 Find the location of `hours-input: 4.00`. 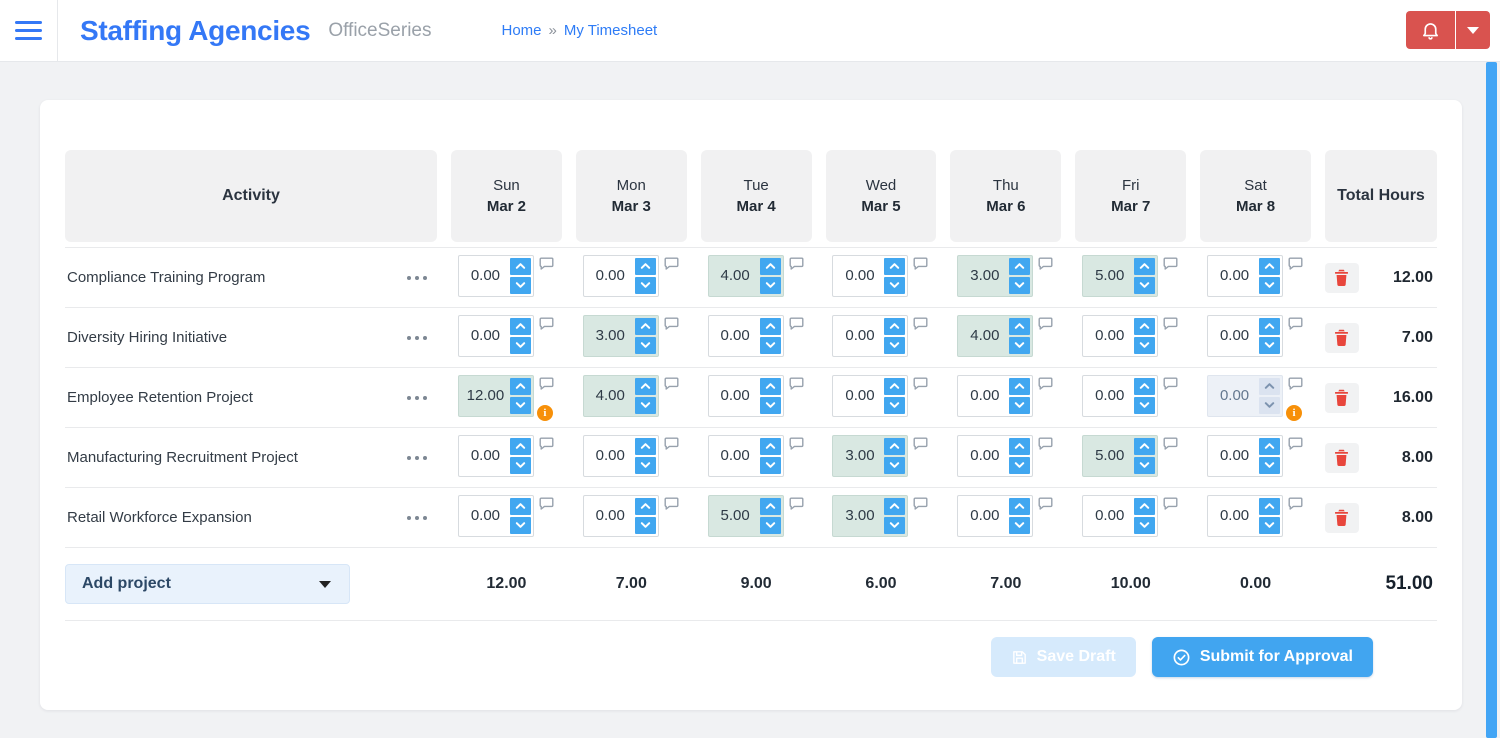

hours-input: 4.00 is located at coordinates (745, 275).